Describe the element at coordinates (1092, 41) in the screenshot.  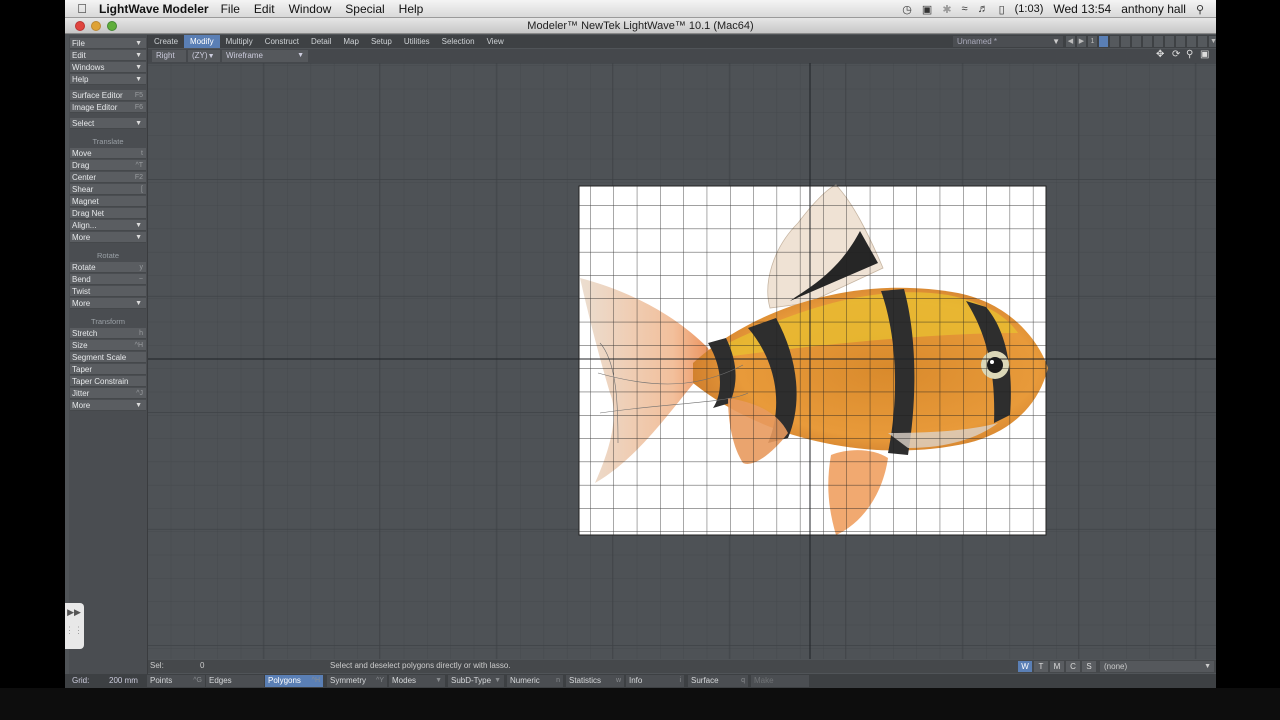
I see `layer-number: 1` at that location.